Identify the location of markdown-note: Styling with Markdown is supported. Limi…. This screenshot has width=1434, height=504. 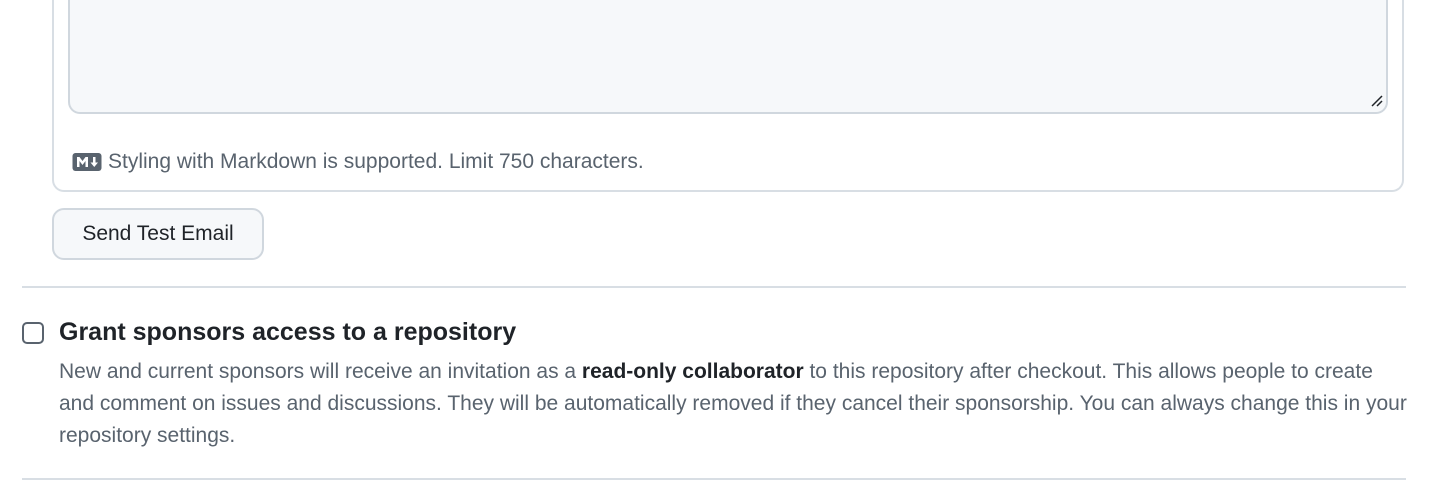
(358, 162).